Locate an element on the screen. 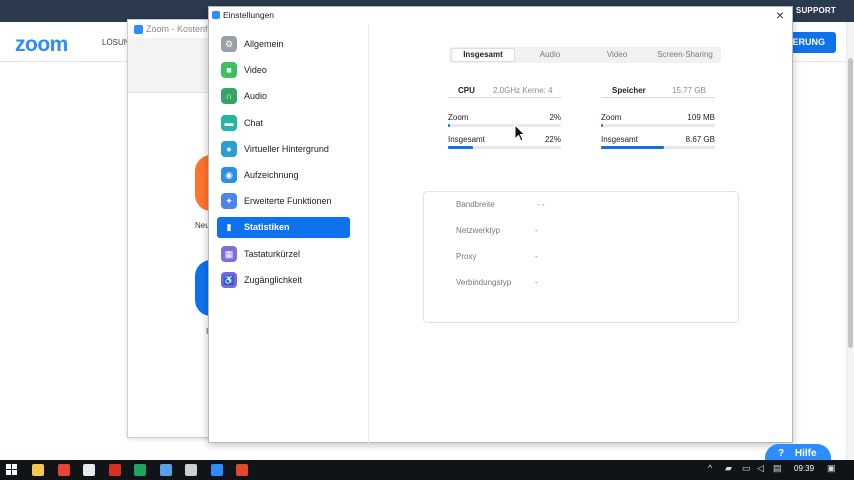 This screenshot has width=854, height=480. sidebar-item-audio: ∩ Audio is located at coordinates (283, 96).